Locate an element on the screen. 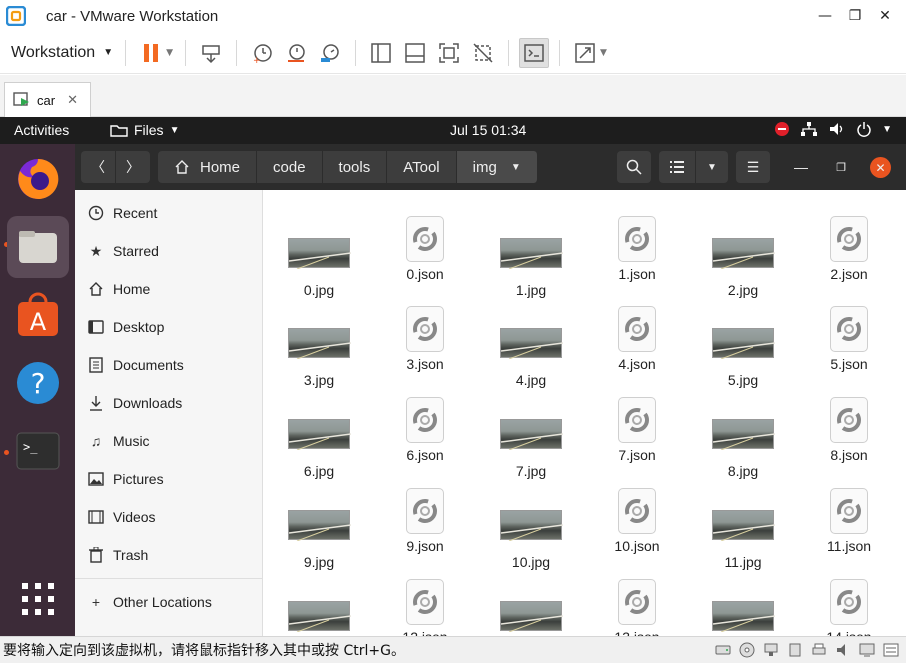 The width and height of the screenshot is (906, 663). view-options-button: ▼ is located at coordinates (712, 167).